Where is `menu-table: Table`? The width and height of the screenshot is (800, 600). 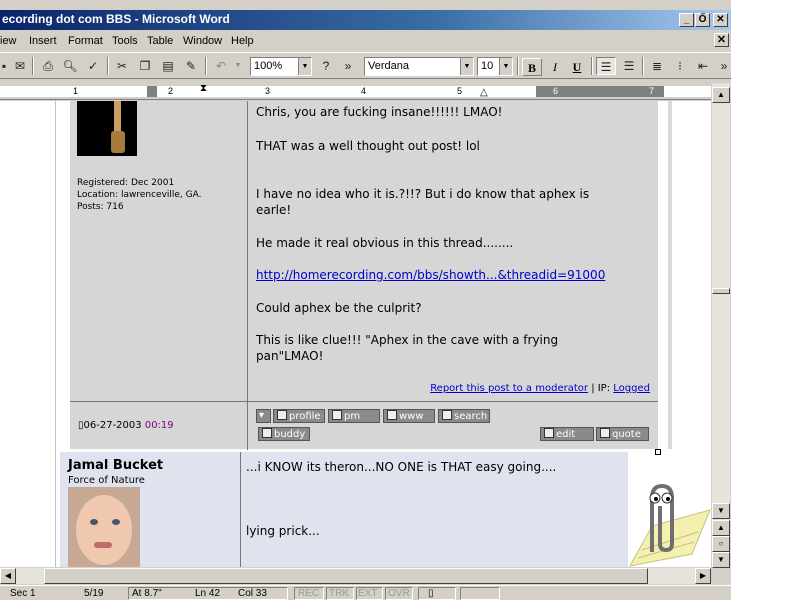 menu-table: Table is located at coordinates (160, 41).